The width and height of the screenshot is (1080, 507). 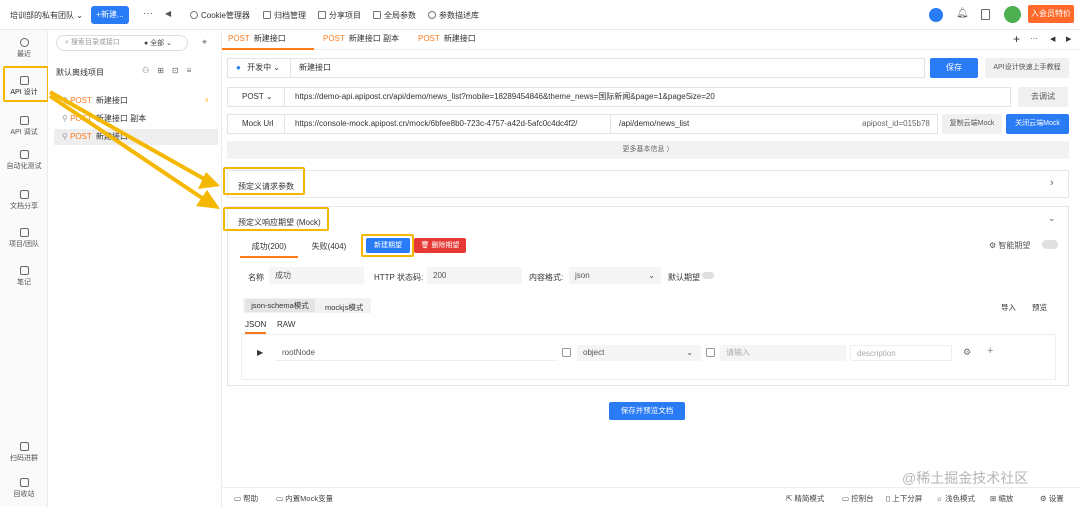 What do you see at coordinates (128, 136) in the screenshot?
I see `arrow-to-request` at bounding box center [128, 136].